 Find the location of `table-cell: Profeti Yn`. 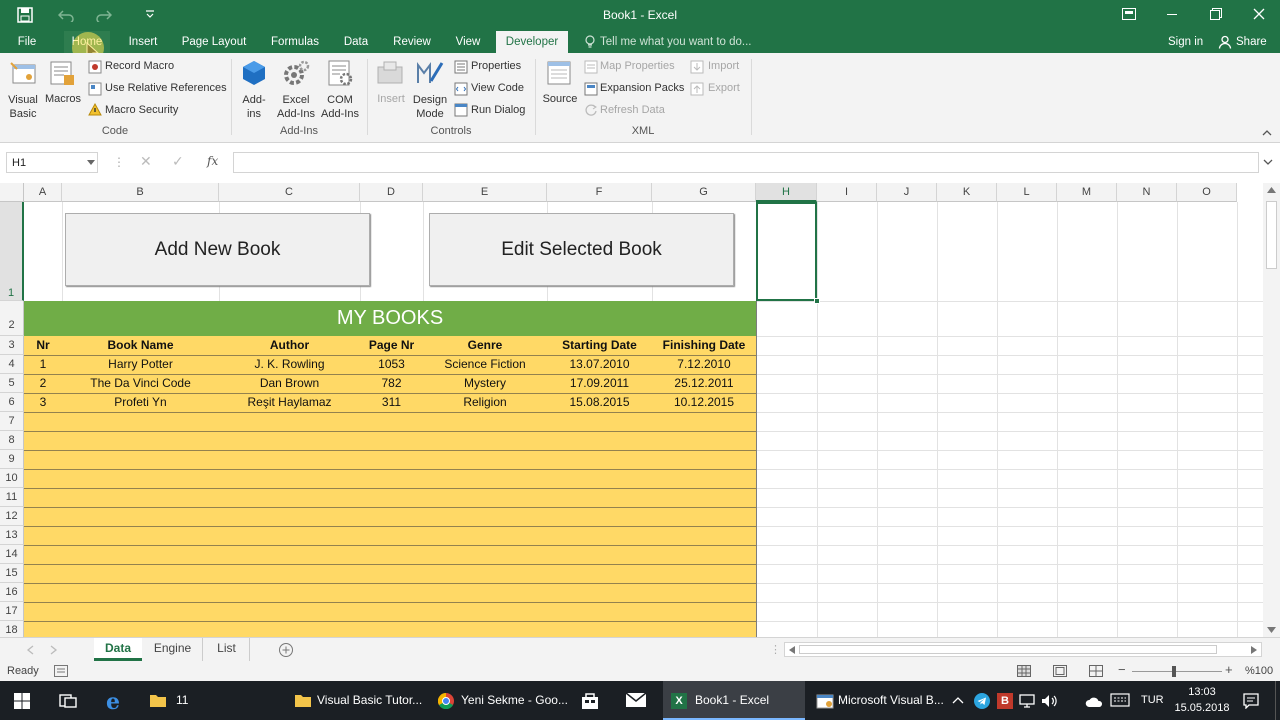

table-cell: Profeti Yn is located at coordinates (140, 402).